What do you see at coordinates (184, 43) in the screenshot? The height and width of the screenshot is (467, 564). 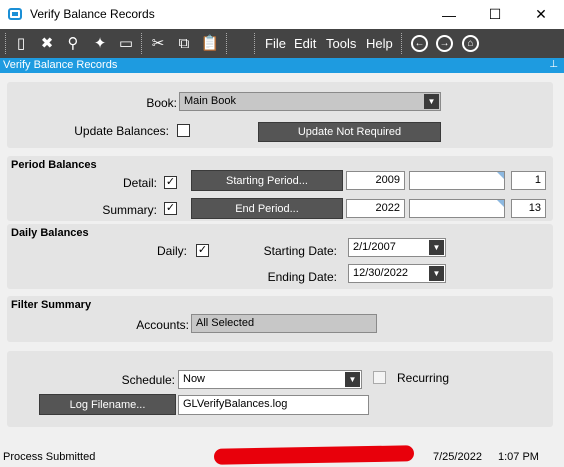 I see `copy-icon: ⧉` at bounding box center [184, 43].